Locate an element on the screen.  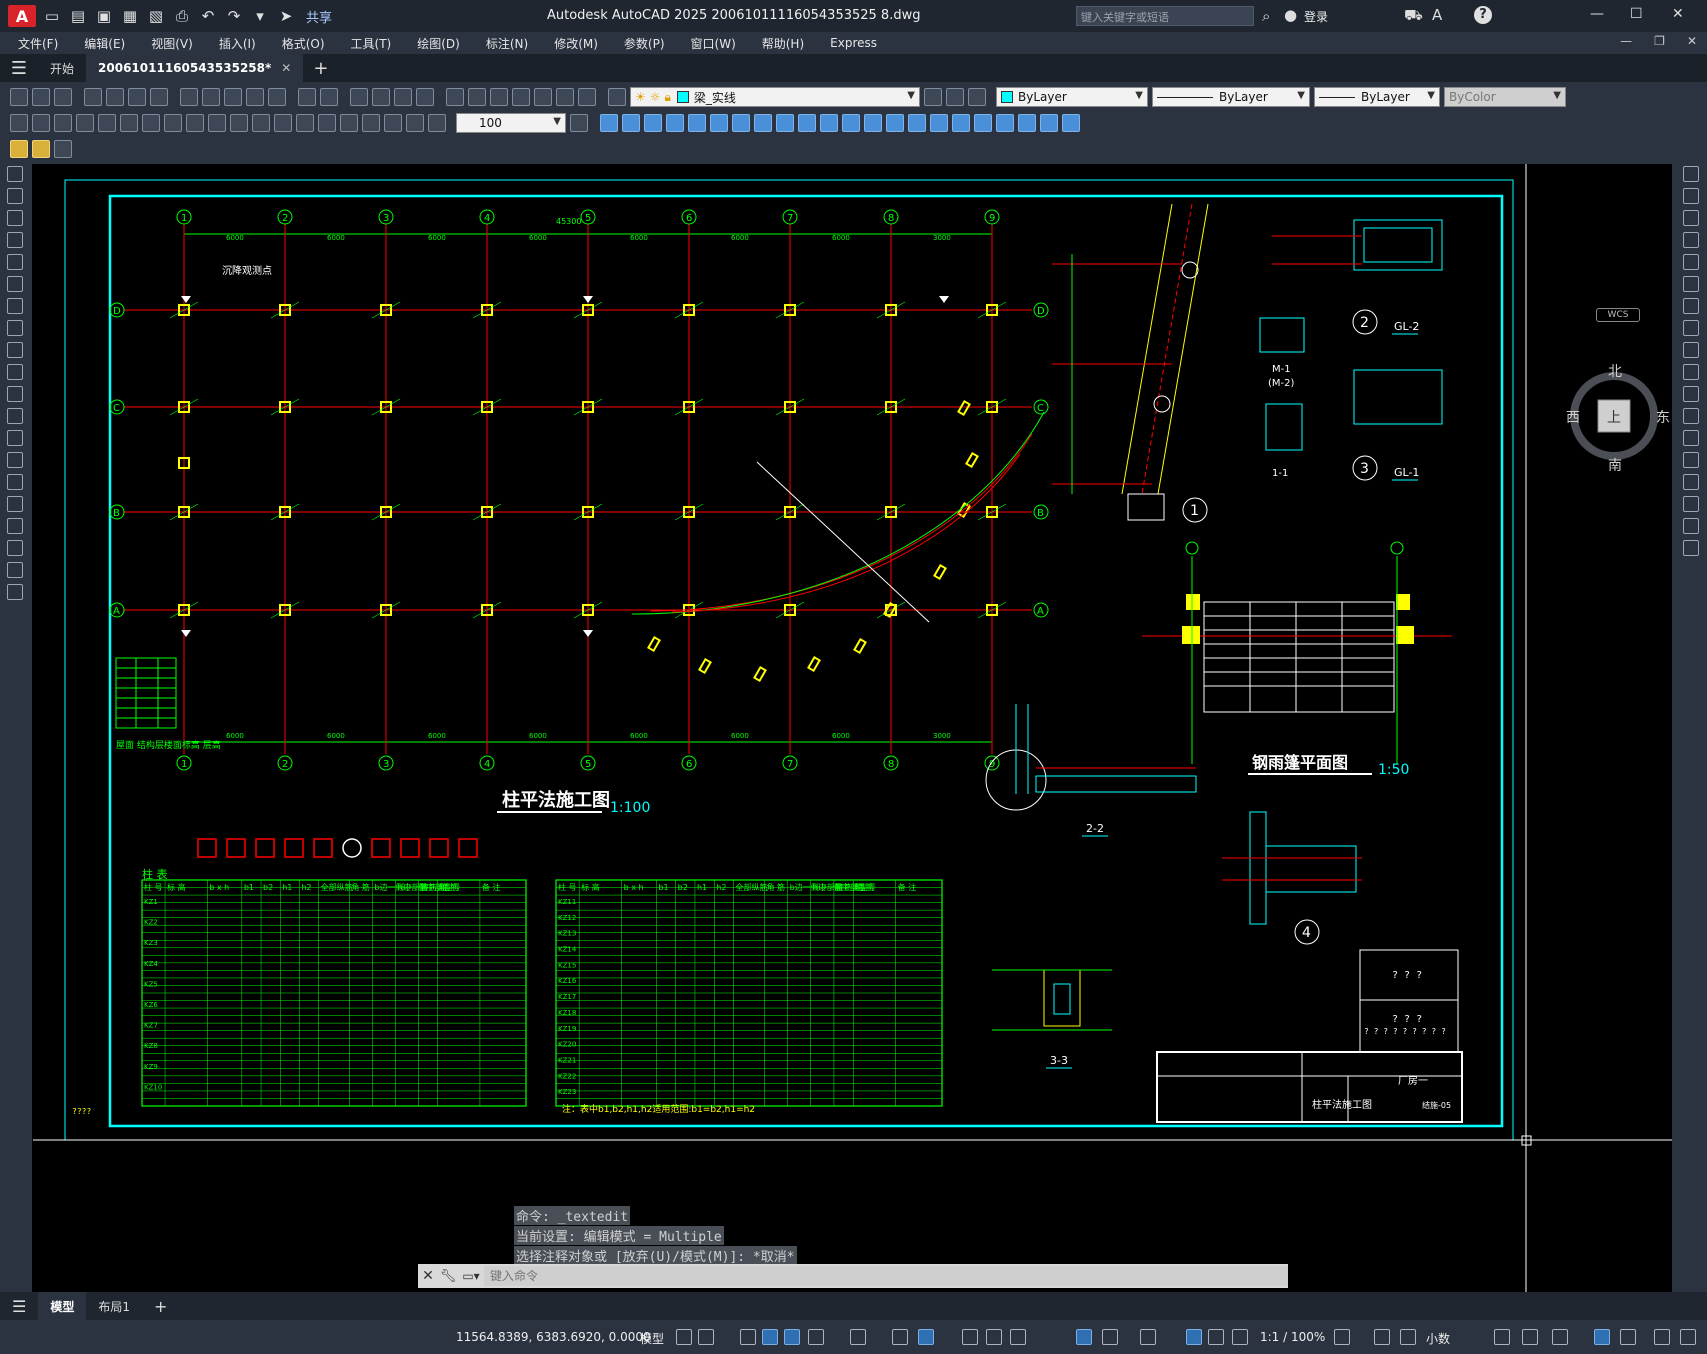
sheet-set-icon is located at coordinates (521, 97).